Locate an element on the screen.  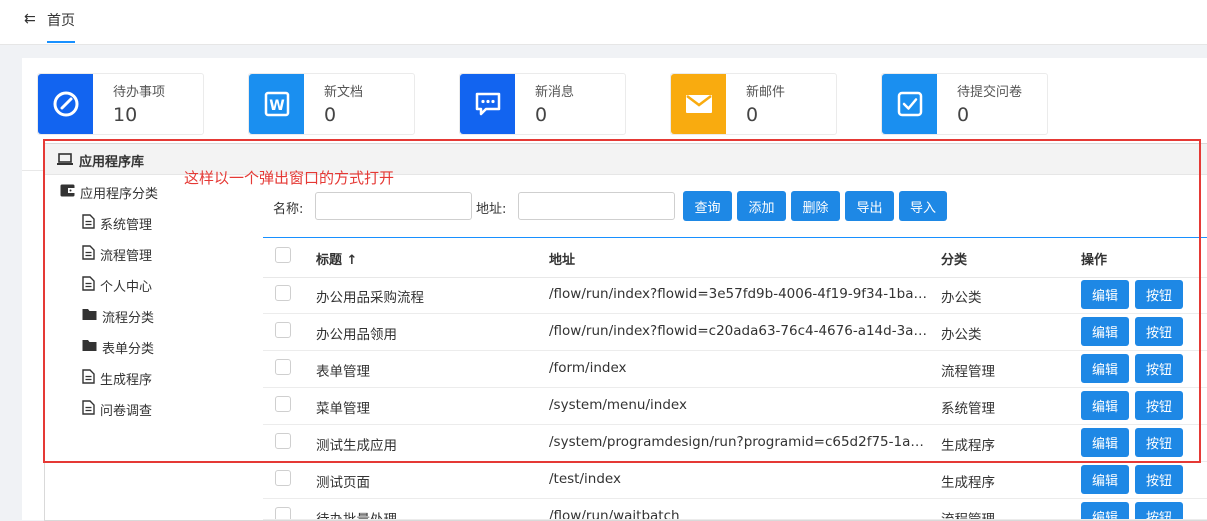
tree-item-flow-category: 流程分类 is located at coordinates (118, 316).